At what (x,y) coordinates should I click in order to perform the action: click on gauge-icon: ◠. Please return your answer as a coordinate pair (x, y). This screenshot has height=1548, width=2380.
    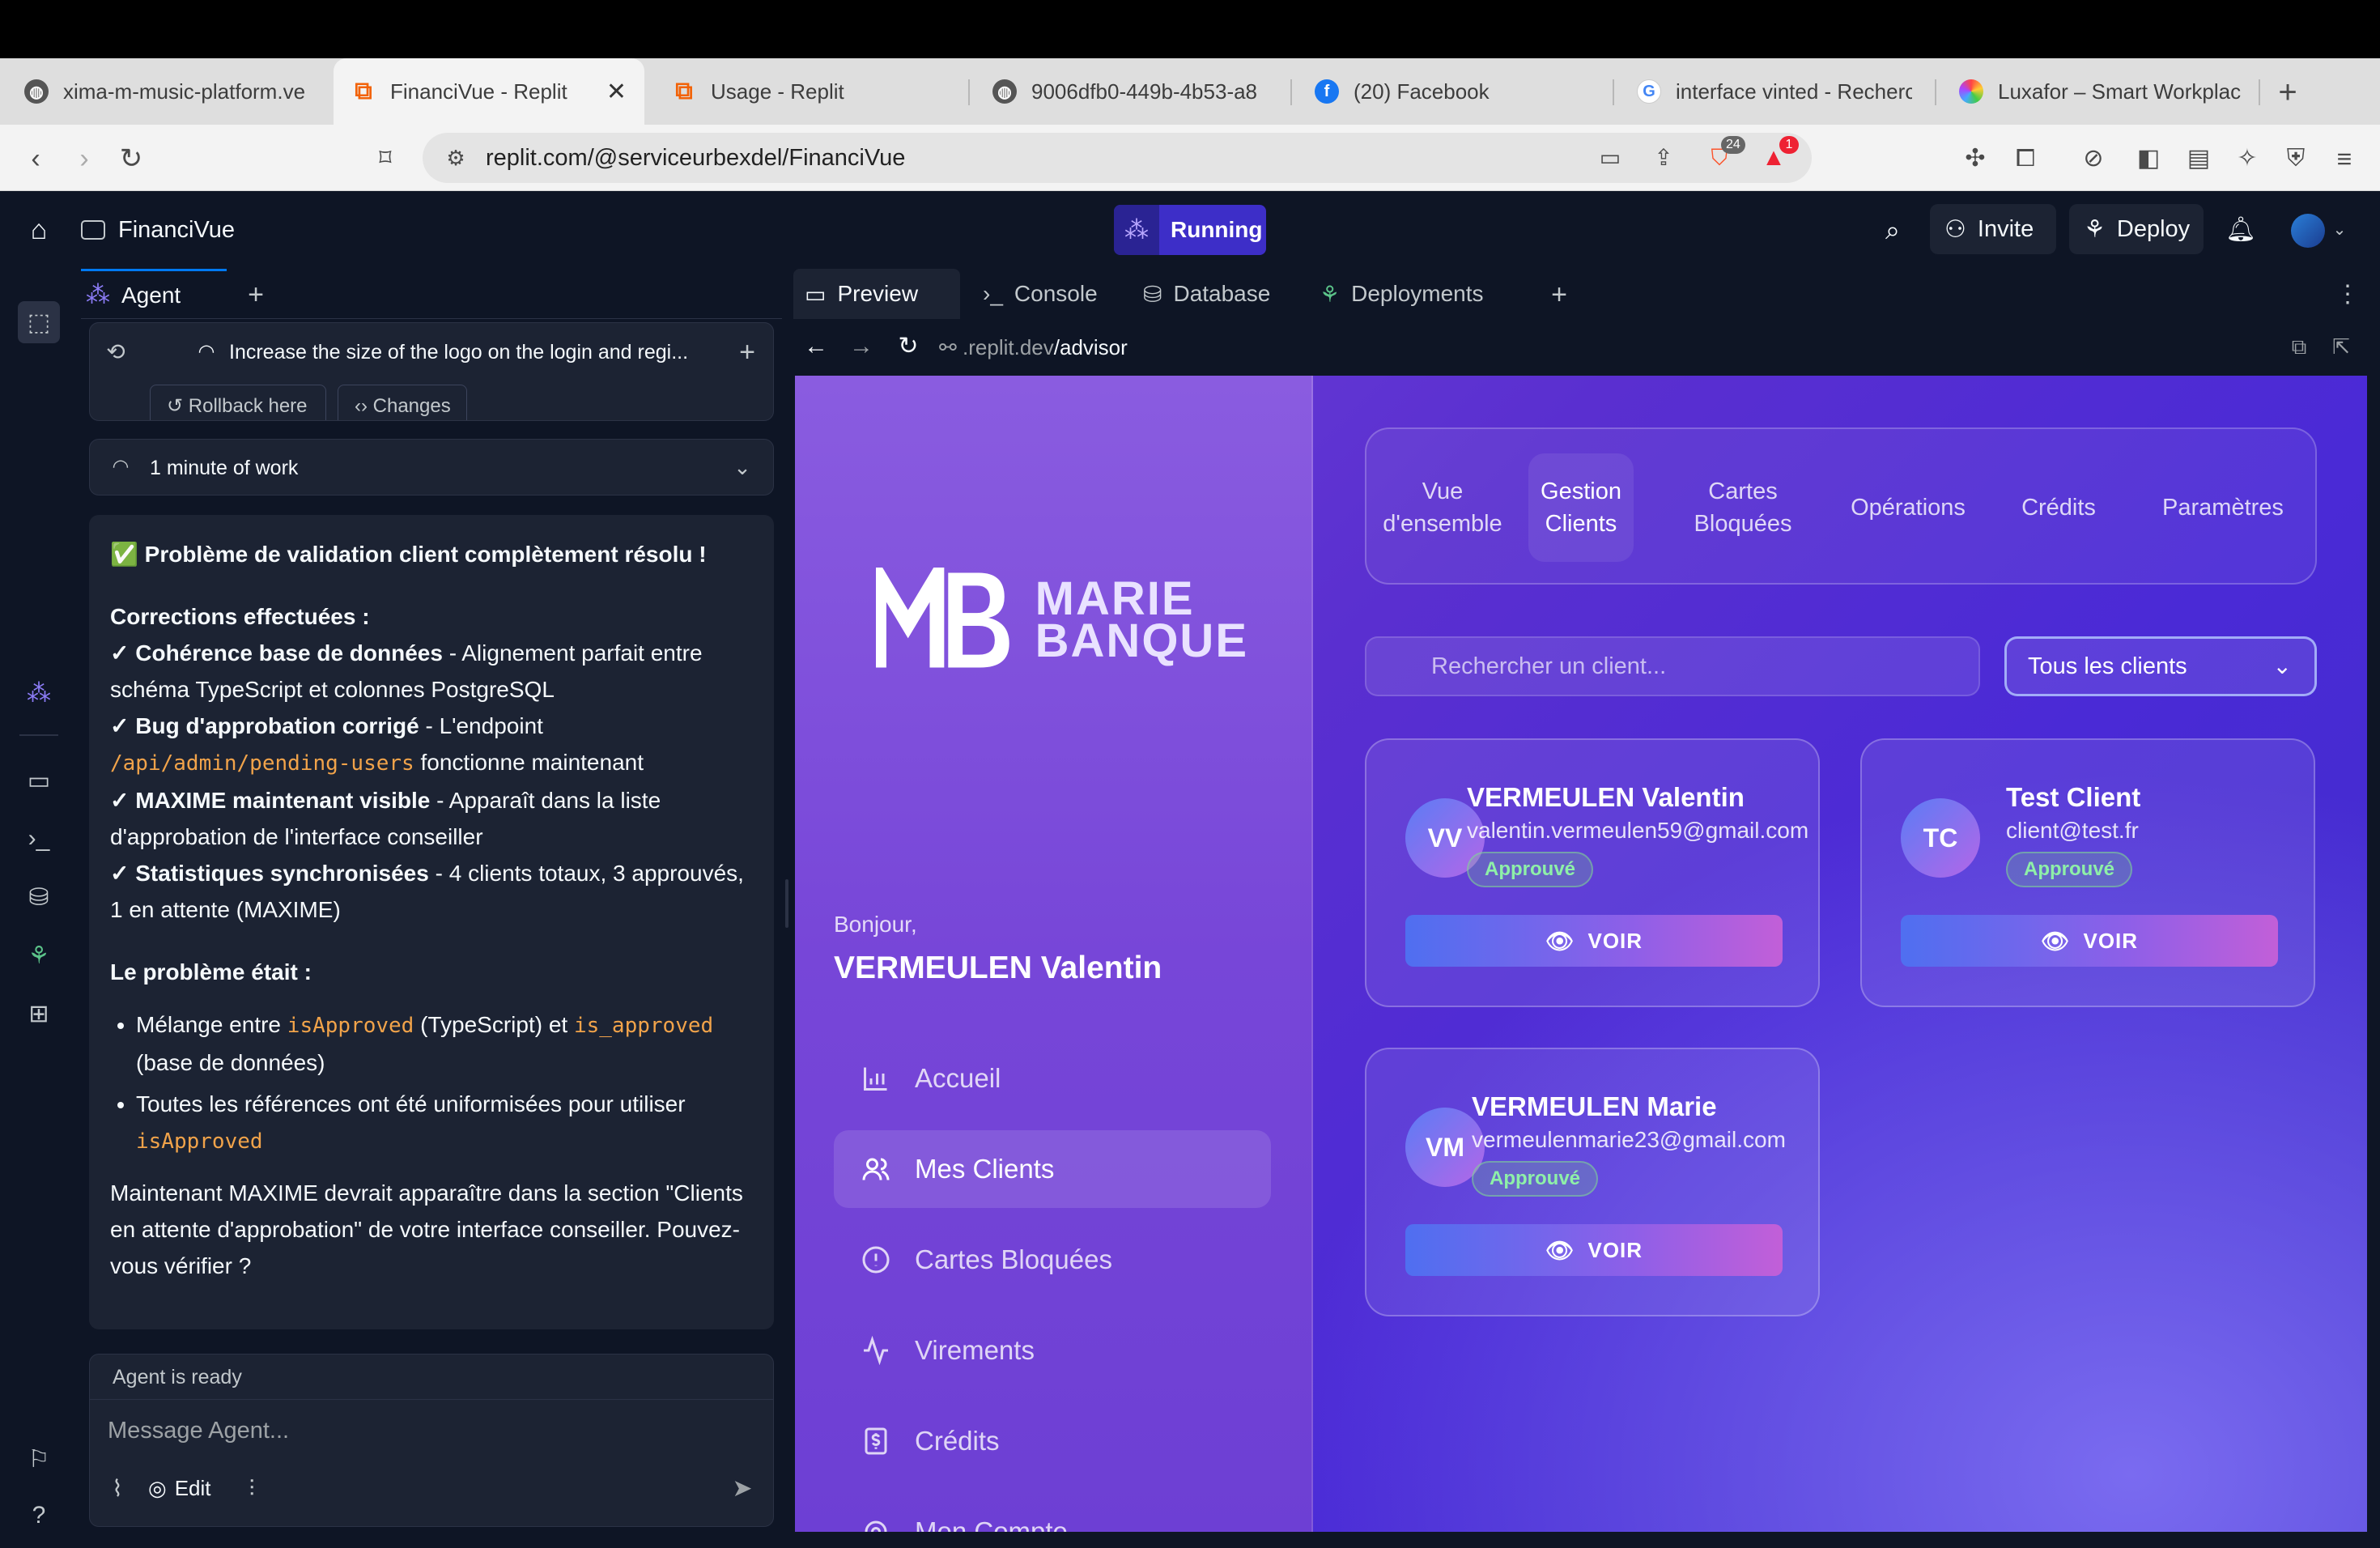
    Looking at the image, I should click on (206, 352).